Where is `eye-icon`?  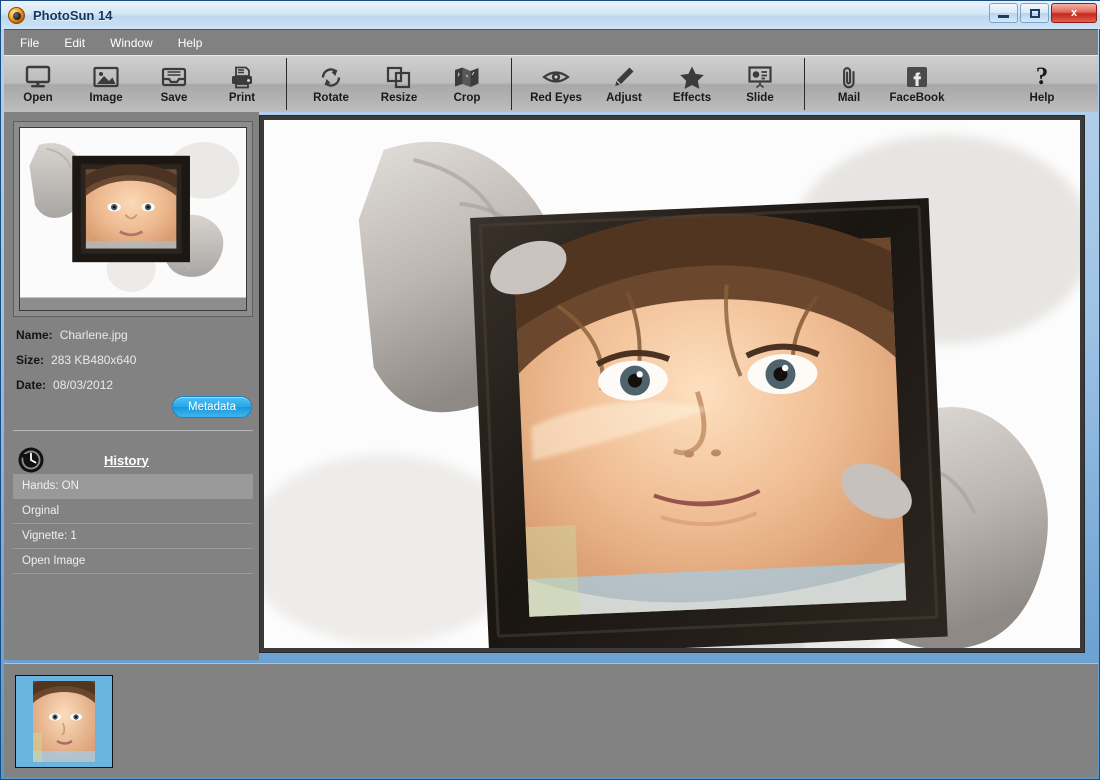
eye-icon is located at coordinates (556, 77).